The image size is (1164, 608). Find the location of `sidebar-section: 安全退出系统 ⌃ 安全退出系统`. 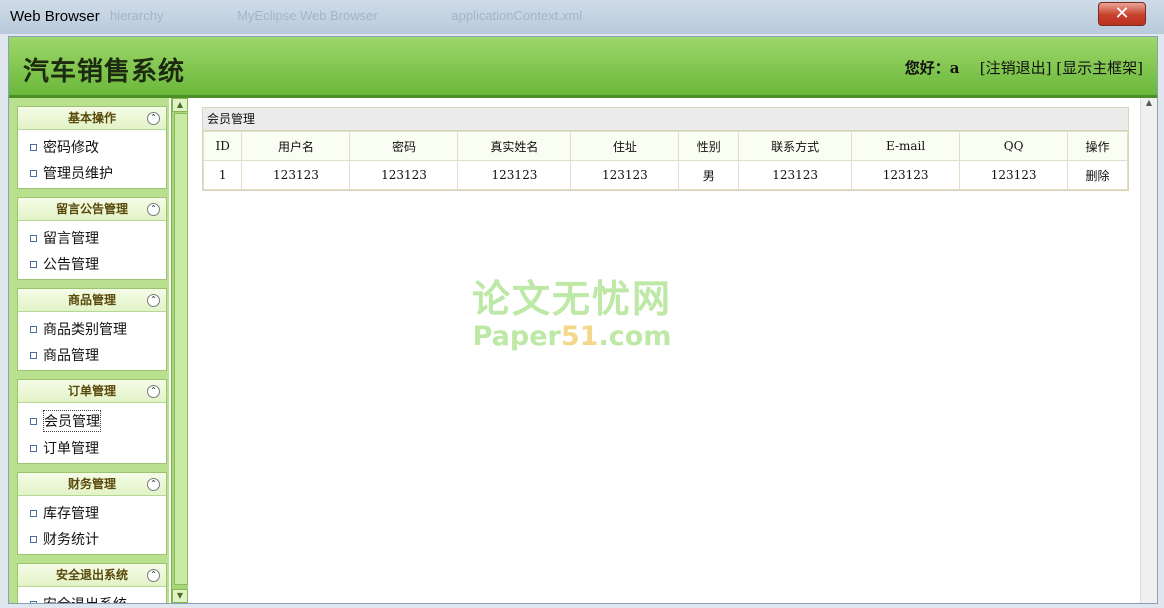

sidebar-section: 安全退出系统 ⌃ 安全退出系统 is located at coordinates (92, 583).